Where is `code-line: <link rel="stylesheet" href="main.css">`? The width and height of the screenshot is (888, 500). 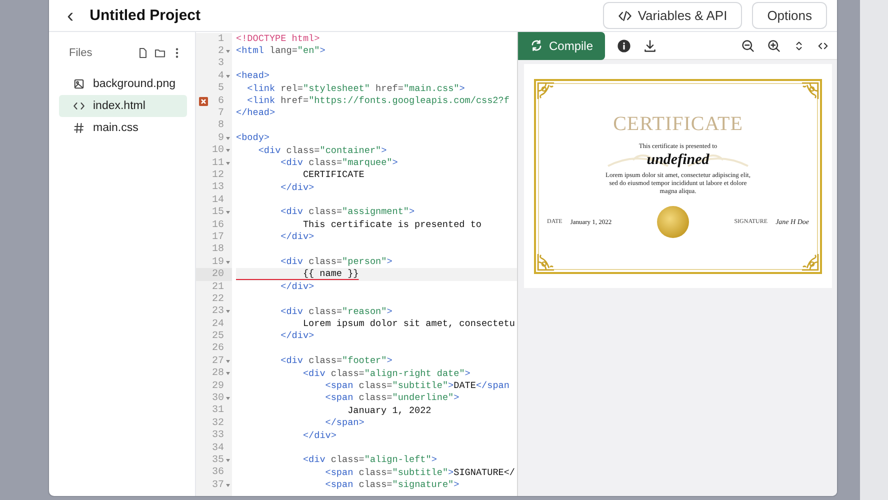
code-line: <link rel="stylesheet" href="main.css"> is located at coordinates (355, 88).